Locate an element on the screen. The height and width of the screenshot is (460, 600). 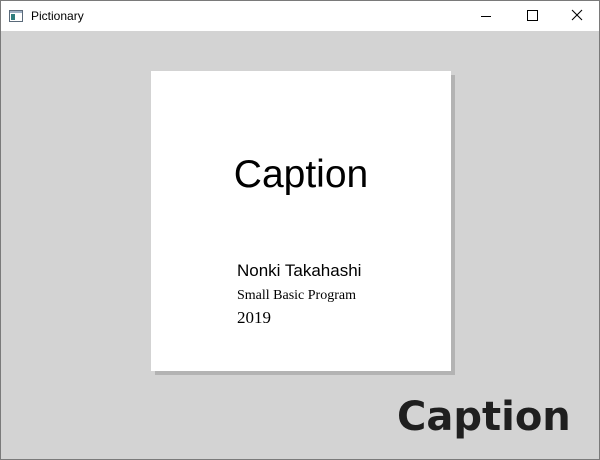
maximize-icon is located at coordinates (532, 15).